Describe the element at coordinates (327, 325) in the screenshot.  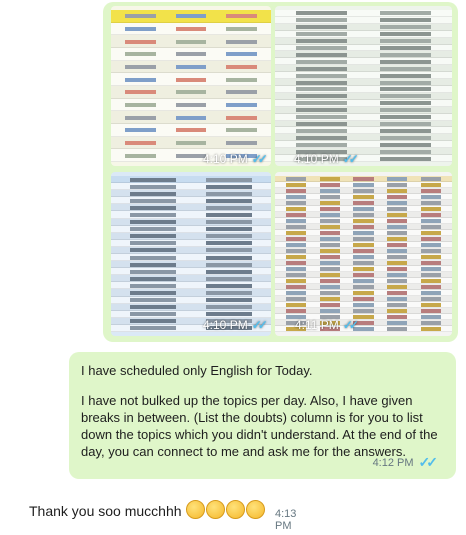
I see `image-timestamp: 4:11 PM ✓✓` at that location.